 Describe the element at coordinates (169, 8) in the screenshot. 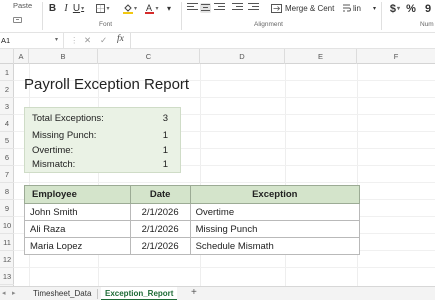

I see `more-font-options: ▾` at that location.